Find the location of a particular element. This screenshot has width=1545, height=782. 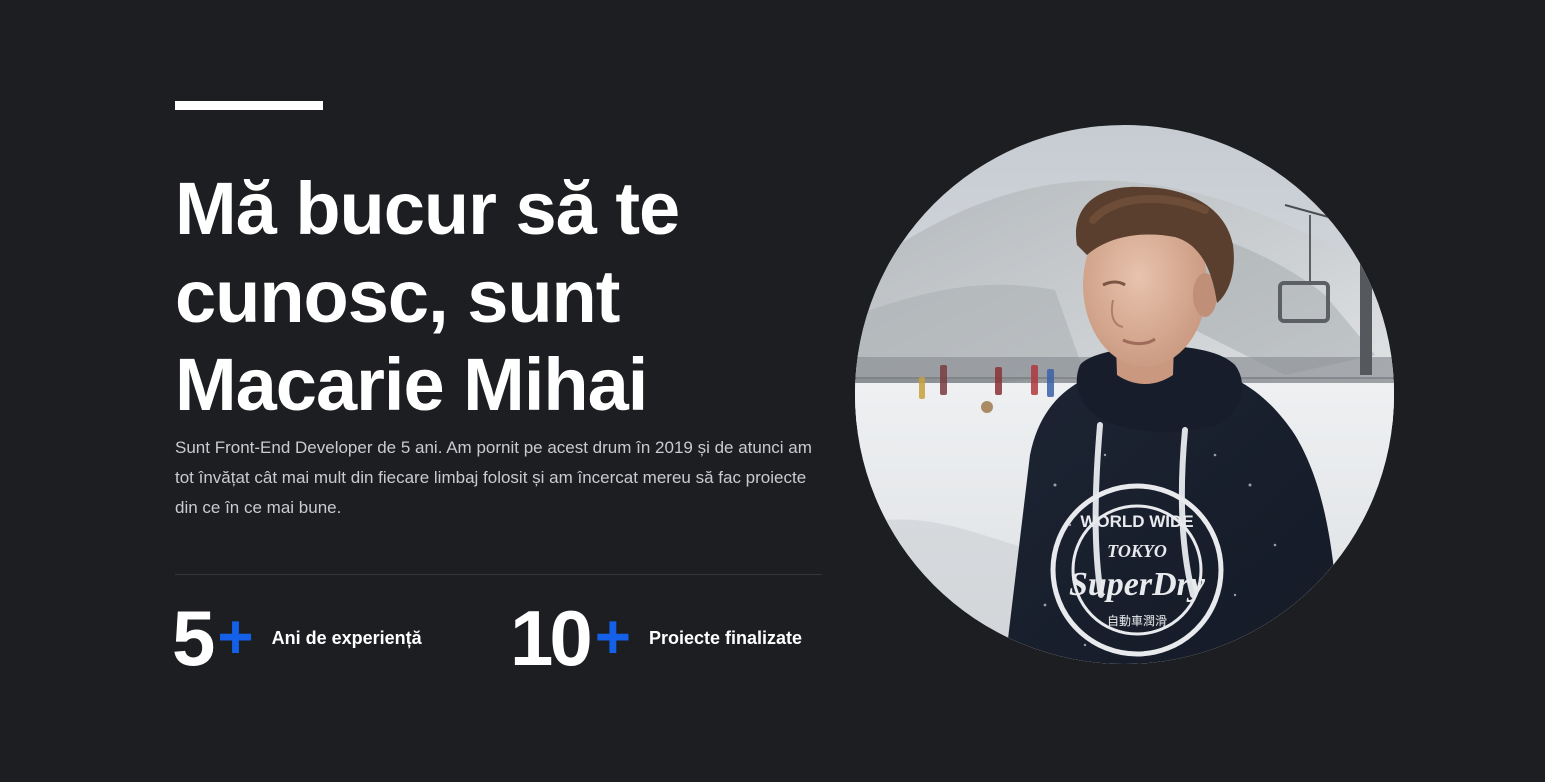

stat-experience-plus: + is located at coordinates (235, 637).